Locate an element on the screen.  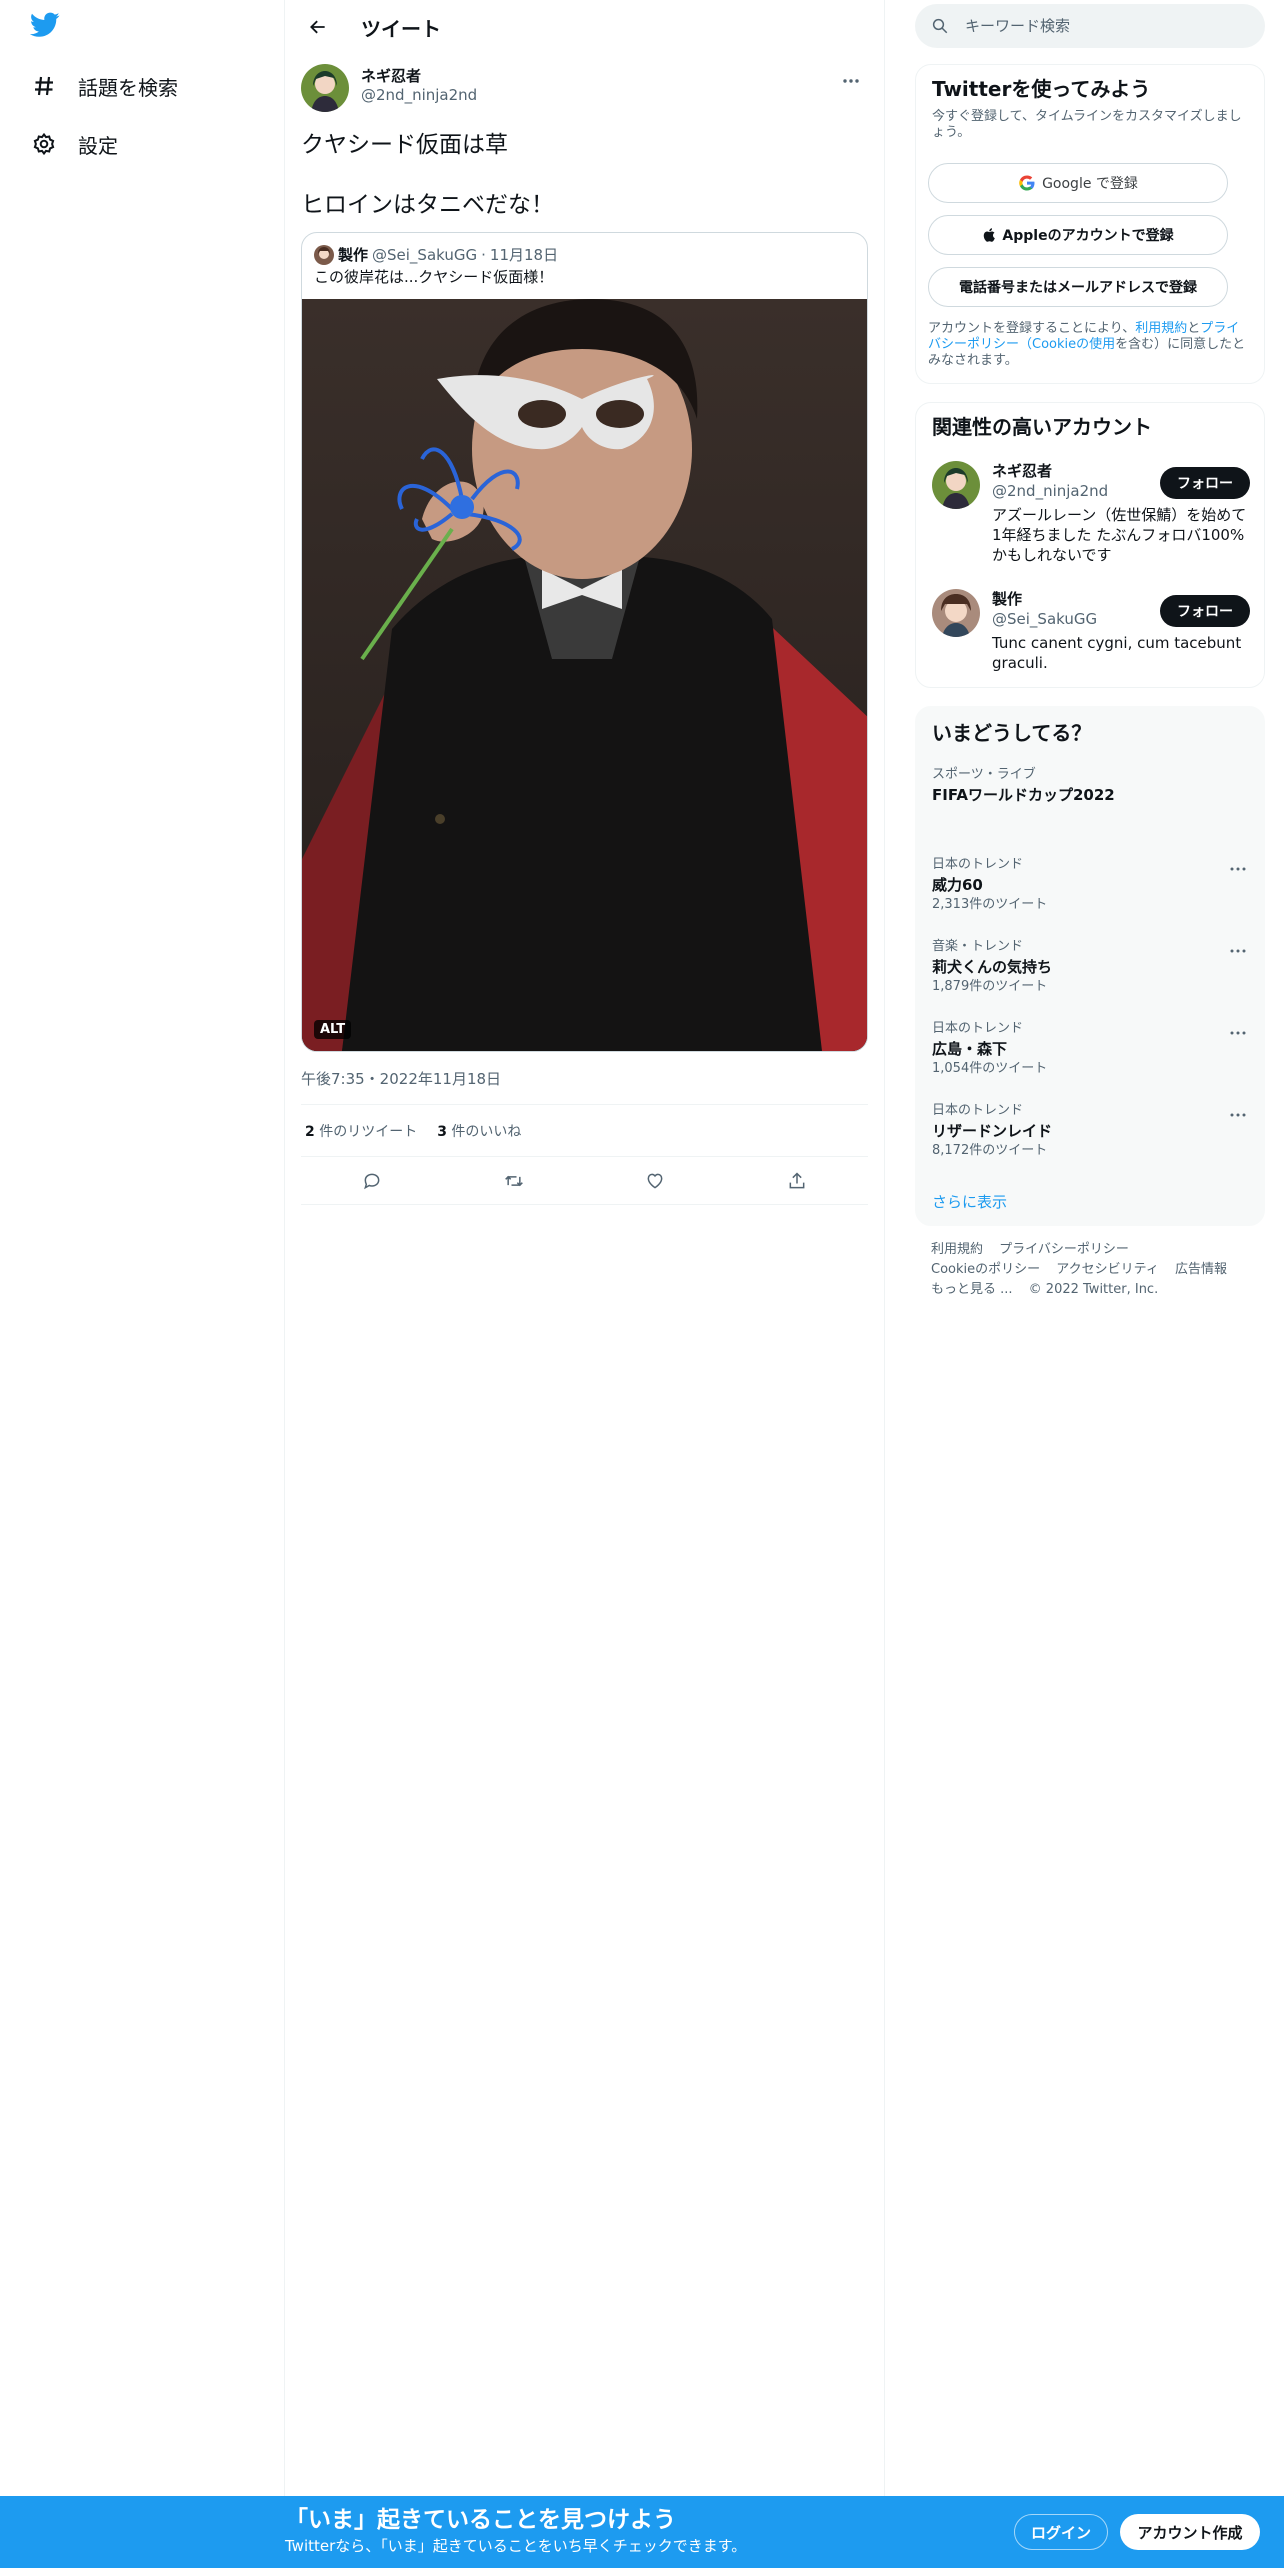
search-input is located at coordinates (1100, 26).